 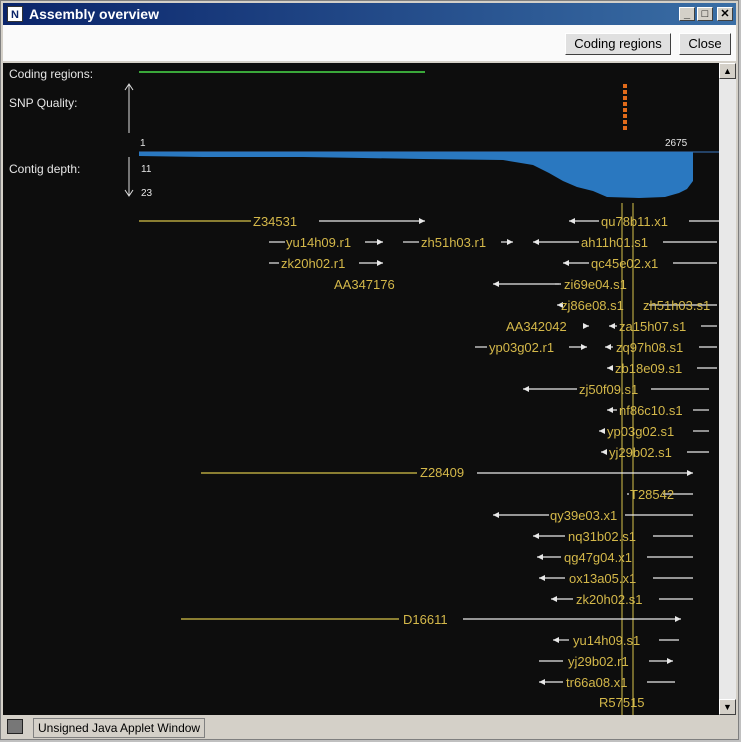 What do you see at coordinates (652, 326) in the screenshot?
I see `read-label: za15h07.s1` at bounding box center [652, 326].